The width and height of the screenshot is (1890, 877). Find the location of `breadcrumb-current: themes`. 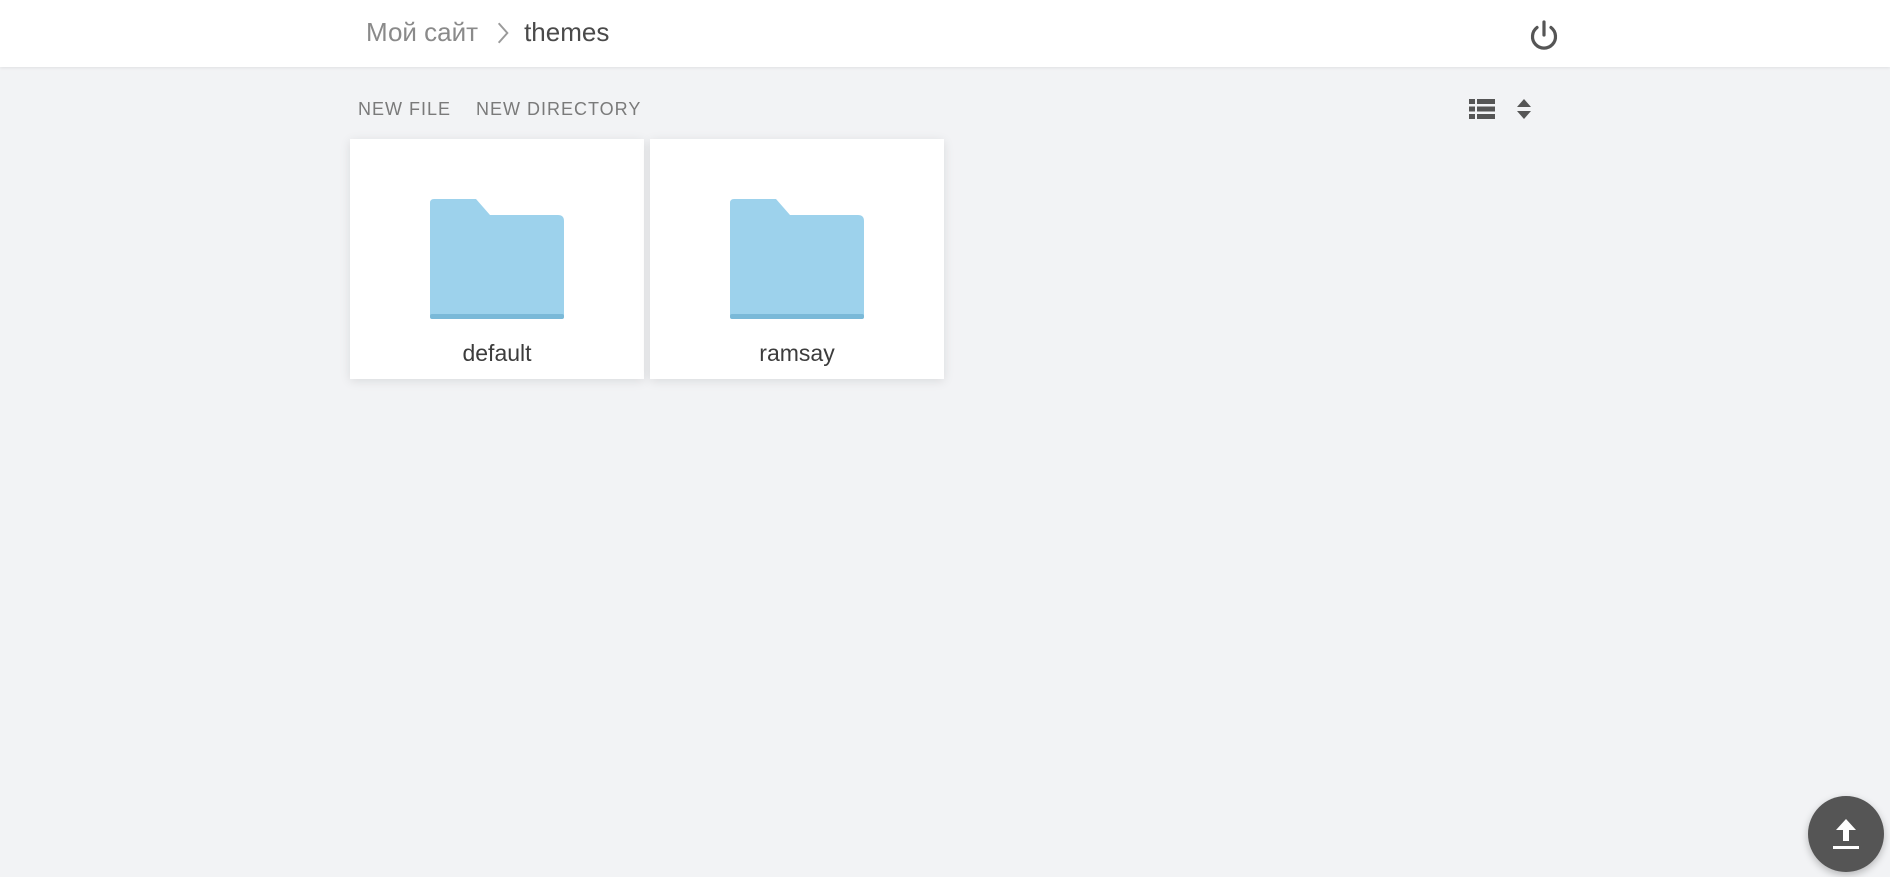

breadcrumb-current: themes is located at coordinates (567, 31).